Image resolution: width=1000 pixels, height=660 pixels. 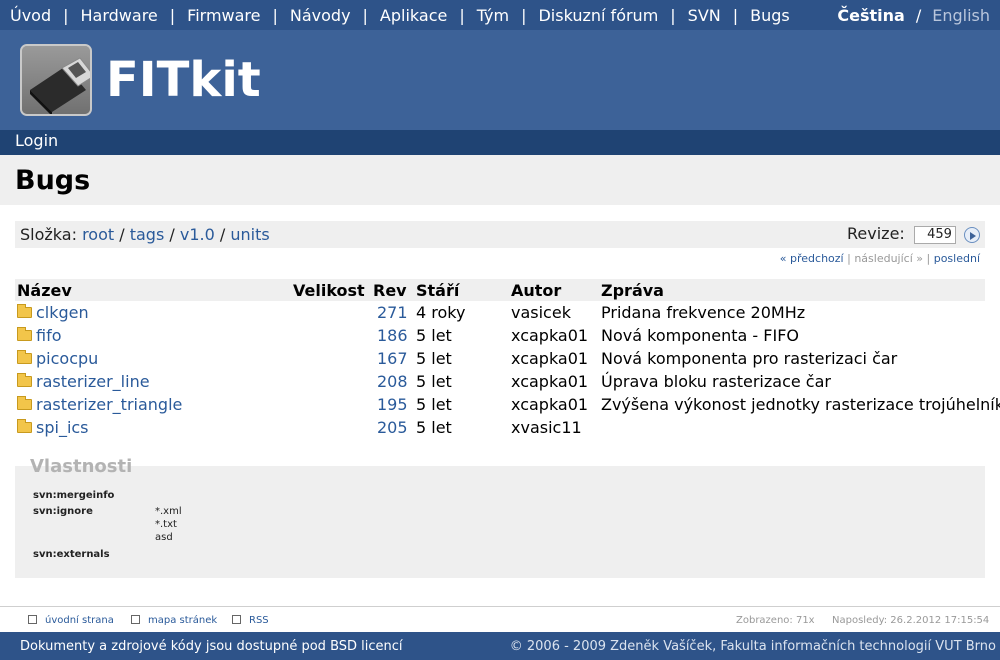 I want to click on nav-item-hardware: Hardware, so click(x=119, y=15).